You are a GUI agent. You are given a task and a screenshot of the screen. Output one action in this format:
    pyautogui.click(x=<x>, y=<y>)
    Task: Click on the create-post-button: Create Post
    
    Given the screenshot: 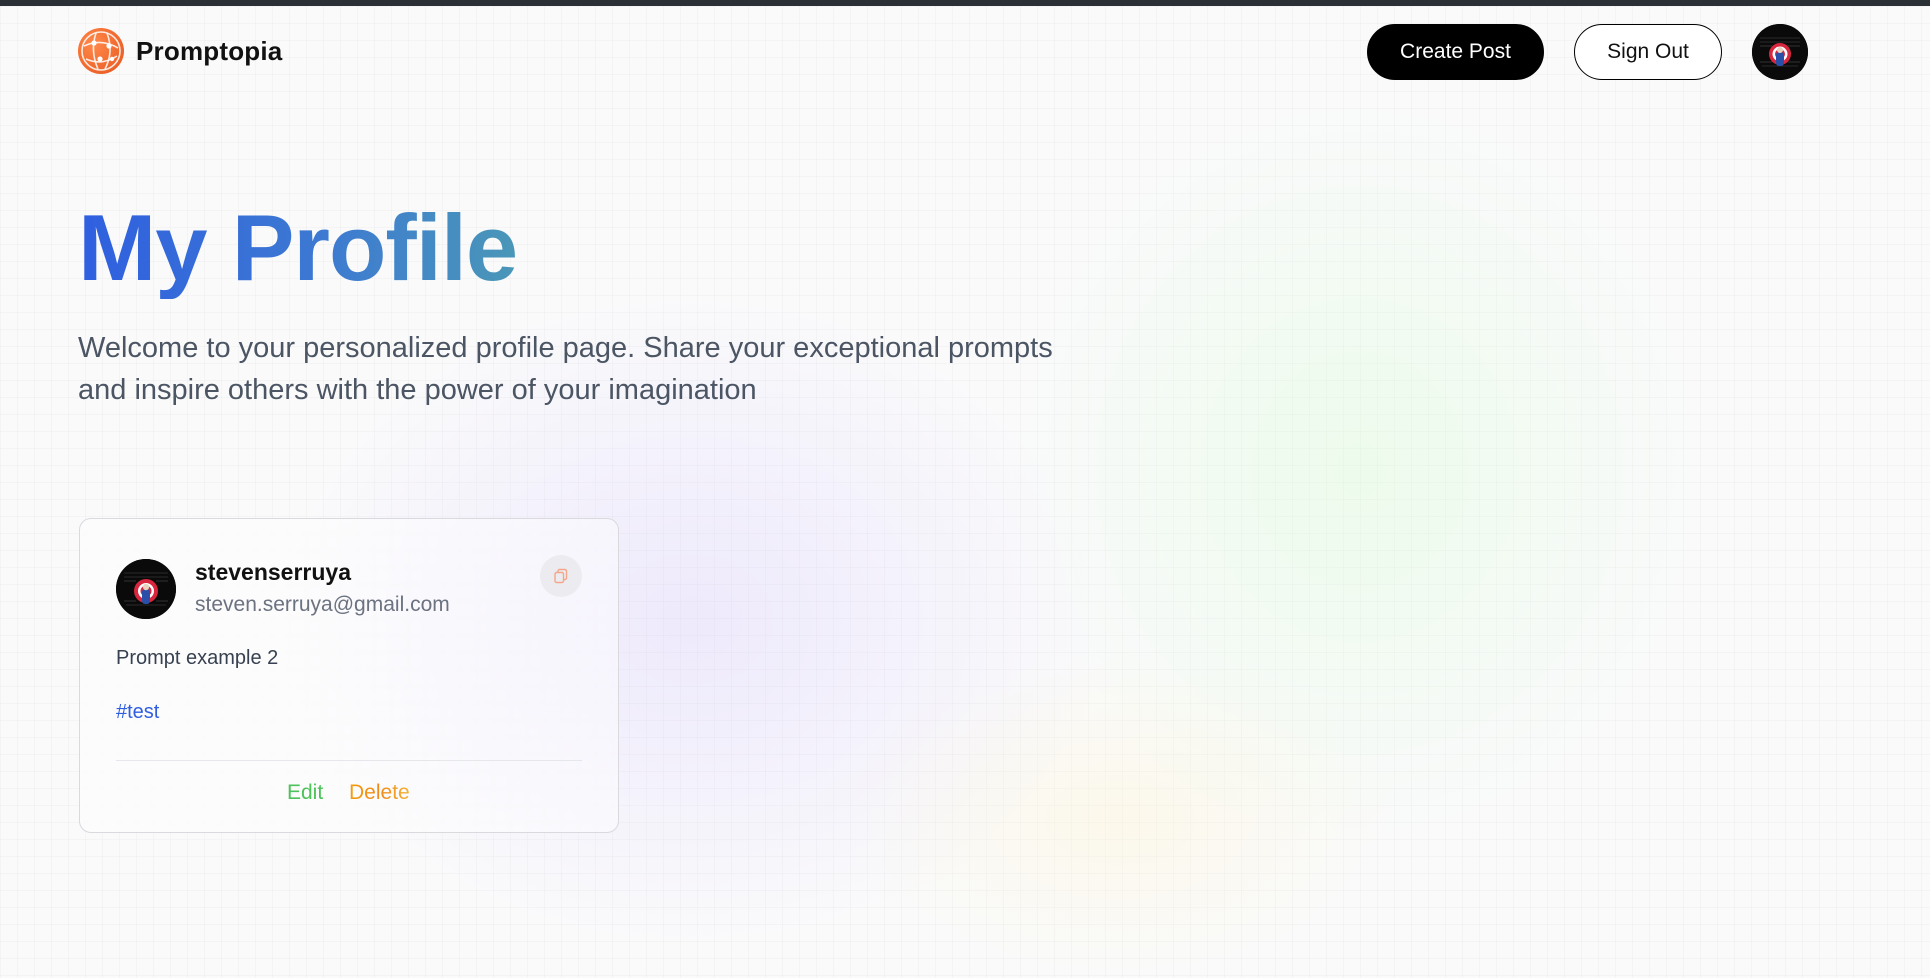 What is the action you would take?
    pyautogui.click(x=1455, y=52)
    